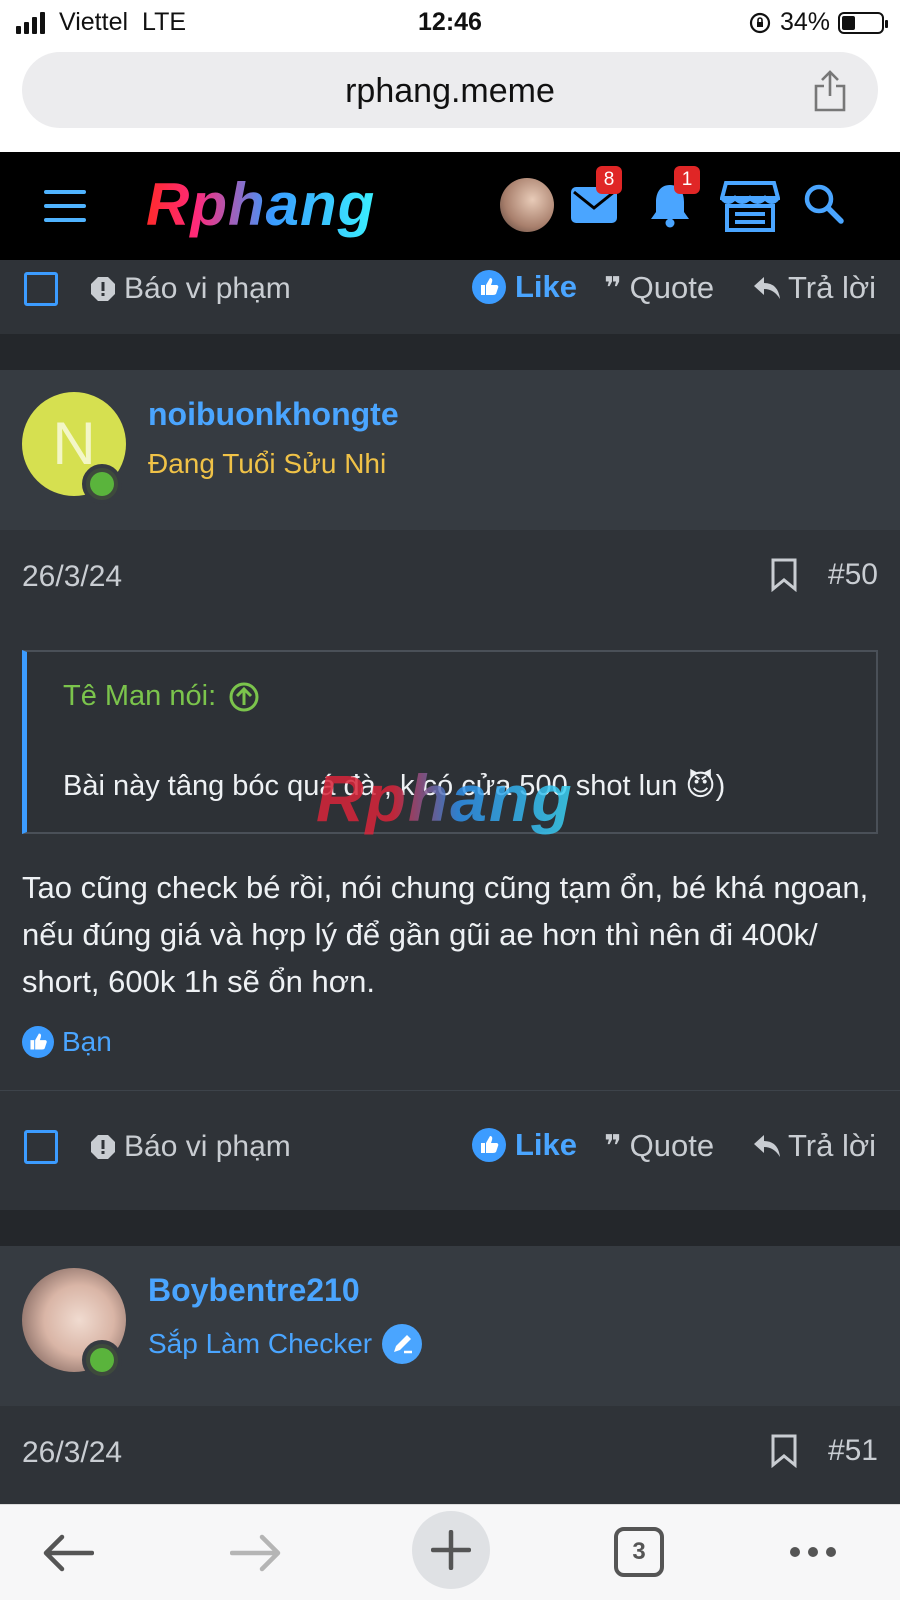 The width and height of the screenshot is (900, 1600). Describe the element at coordinates (450, 450) in the screenshot. I see `post-user-header: N noibuonkhongte Đang Tuổi Sửu Nhi` at that location.